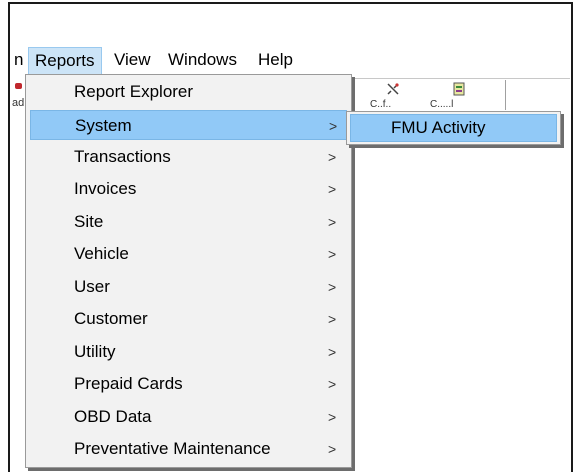 The width and height of the screenshot is (575, 473). Describe the element at coordinates (461, 78) in the screenshot. I see `toolbar-divider` at that location.